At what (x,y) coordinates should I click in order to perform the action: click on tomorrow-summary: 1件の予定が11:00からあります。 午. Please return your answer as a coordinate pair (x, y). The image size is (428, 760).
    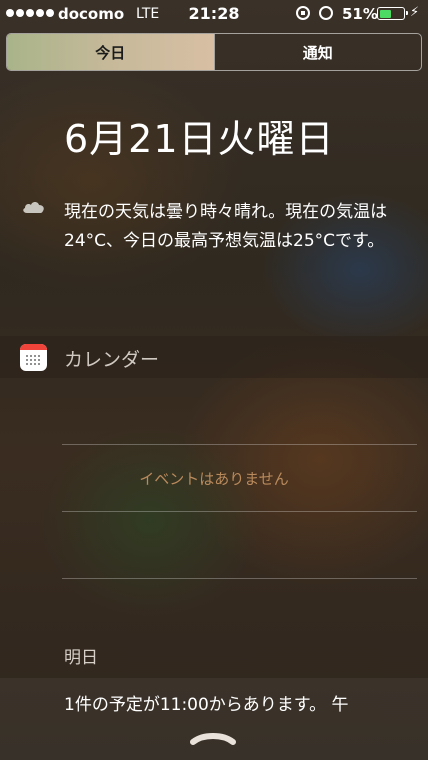
    Looking at the image, I should click on (206, 705).